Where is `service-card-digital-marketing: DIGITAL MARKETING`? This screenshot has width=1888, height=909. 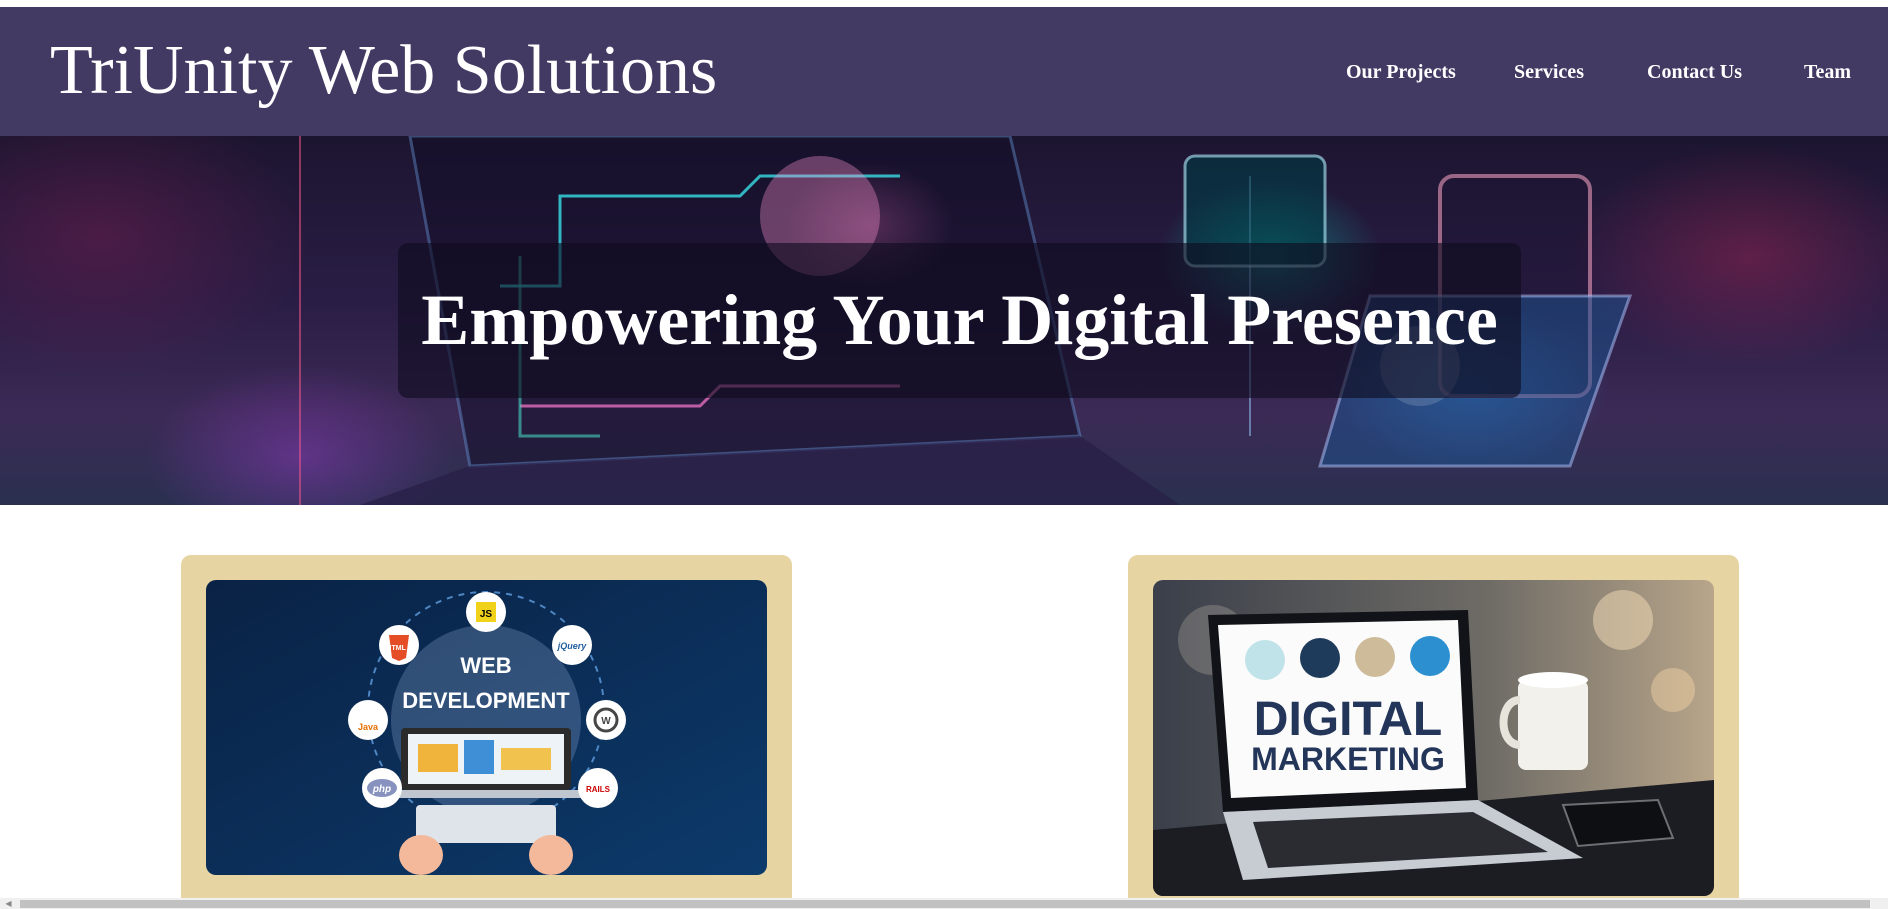 service-card-digital-marketing: DIGITAL MARKETING is located at coordinates (1433, 732).